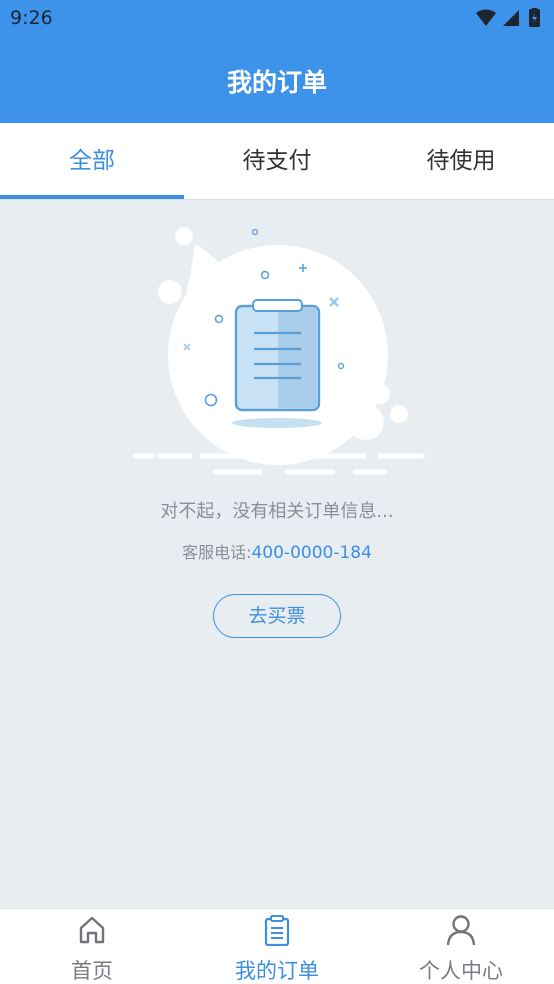 The width and height of the screenshot is (554, 984). I want to click on tab-all: 全部, so click(92, 161).